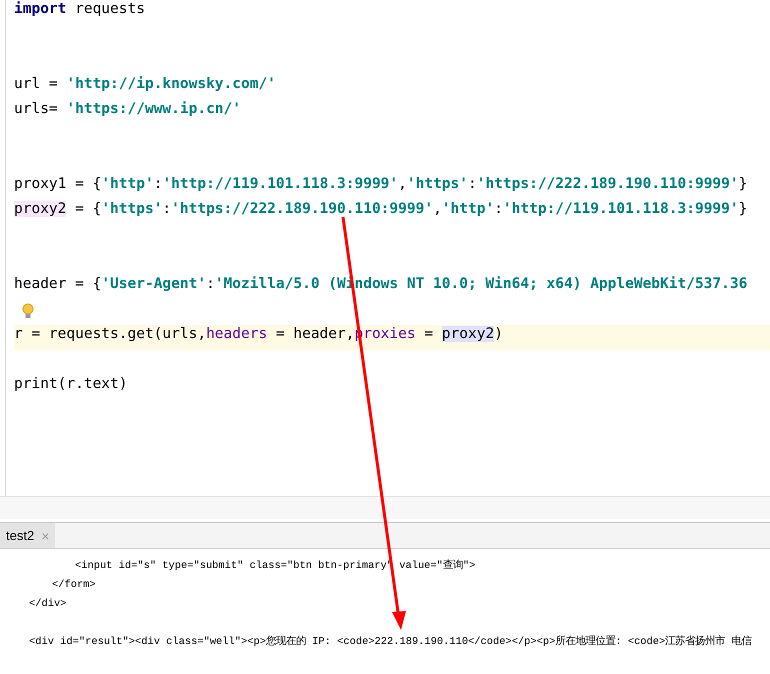 This screenshot has width=770, height=674. Describe the element at coordinates (28, 311) in the screenshot. I see `lightbulb-icon` at that location.